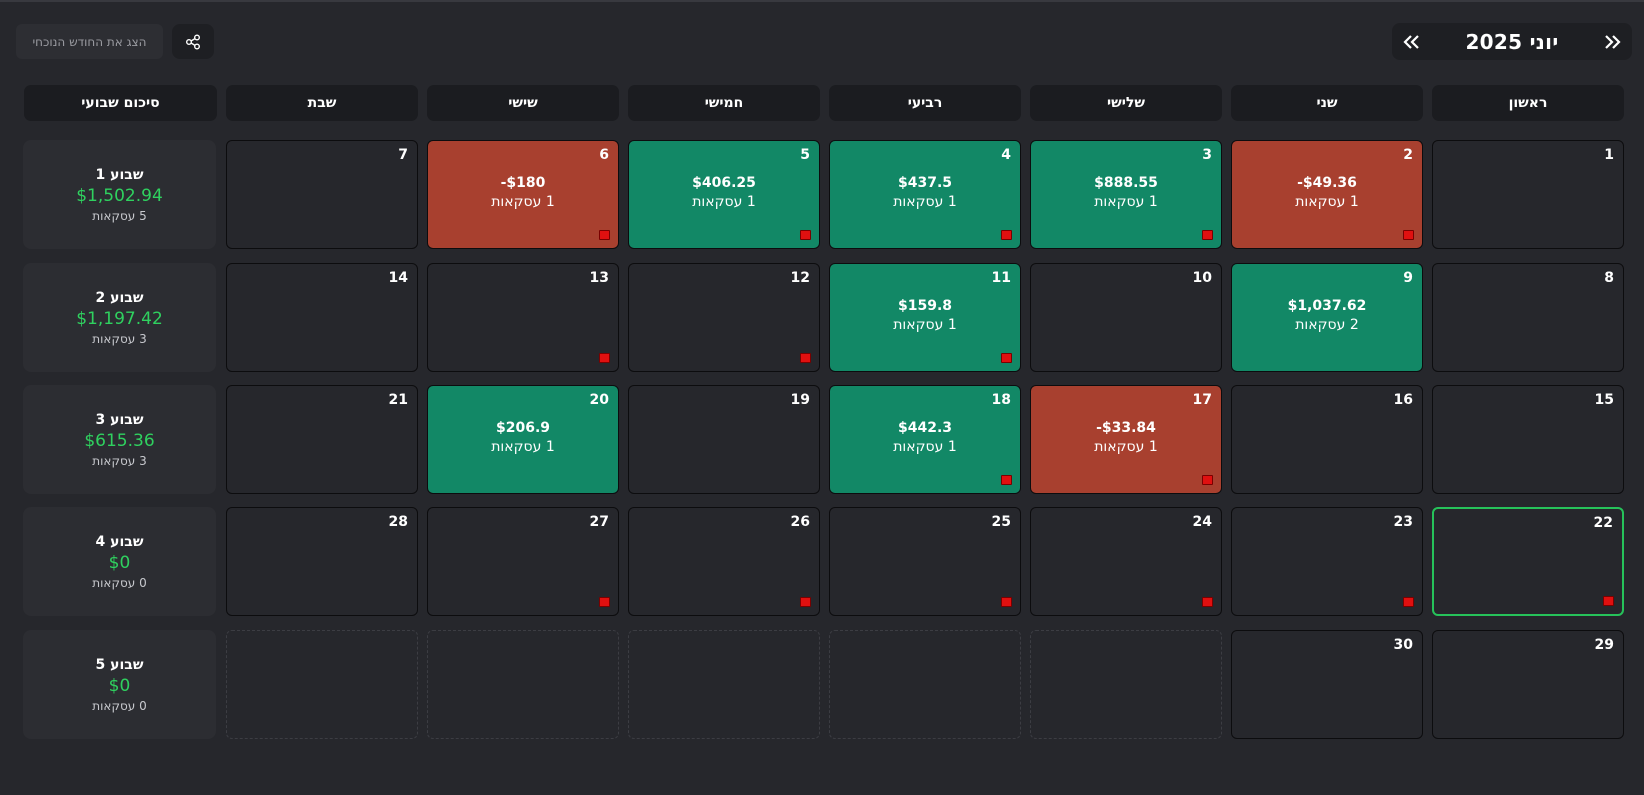 The width and height of the screenshot is (1644, 795). What do you see at coordinates (724, 561) in the screenshot?
I see `day-cell: 26` at bounding box center [724, 561].